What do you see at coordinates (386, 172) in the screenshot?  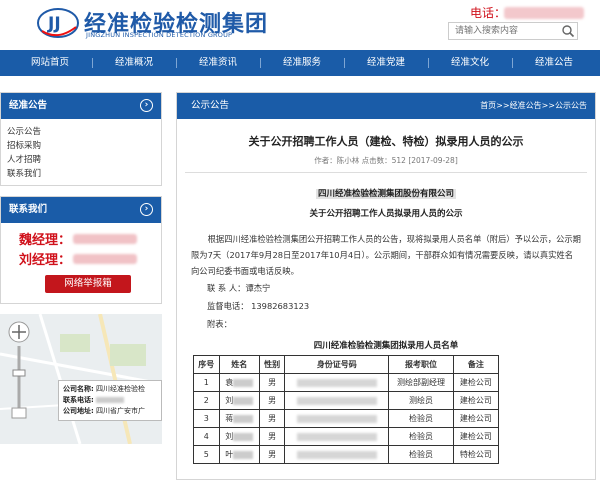 I see `divider` at bounding box center [386, 172].